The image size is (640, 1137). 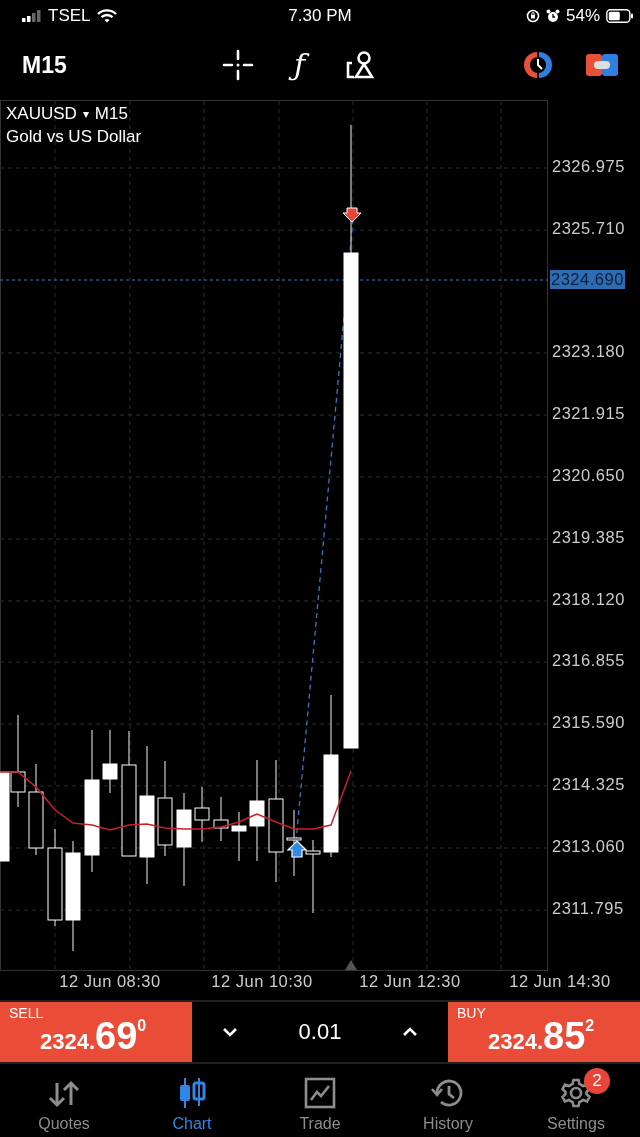 I want to click on clock-icon, so click(x=538, y=65).